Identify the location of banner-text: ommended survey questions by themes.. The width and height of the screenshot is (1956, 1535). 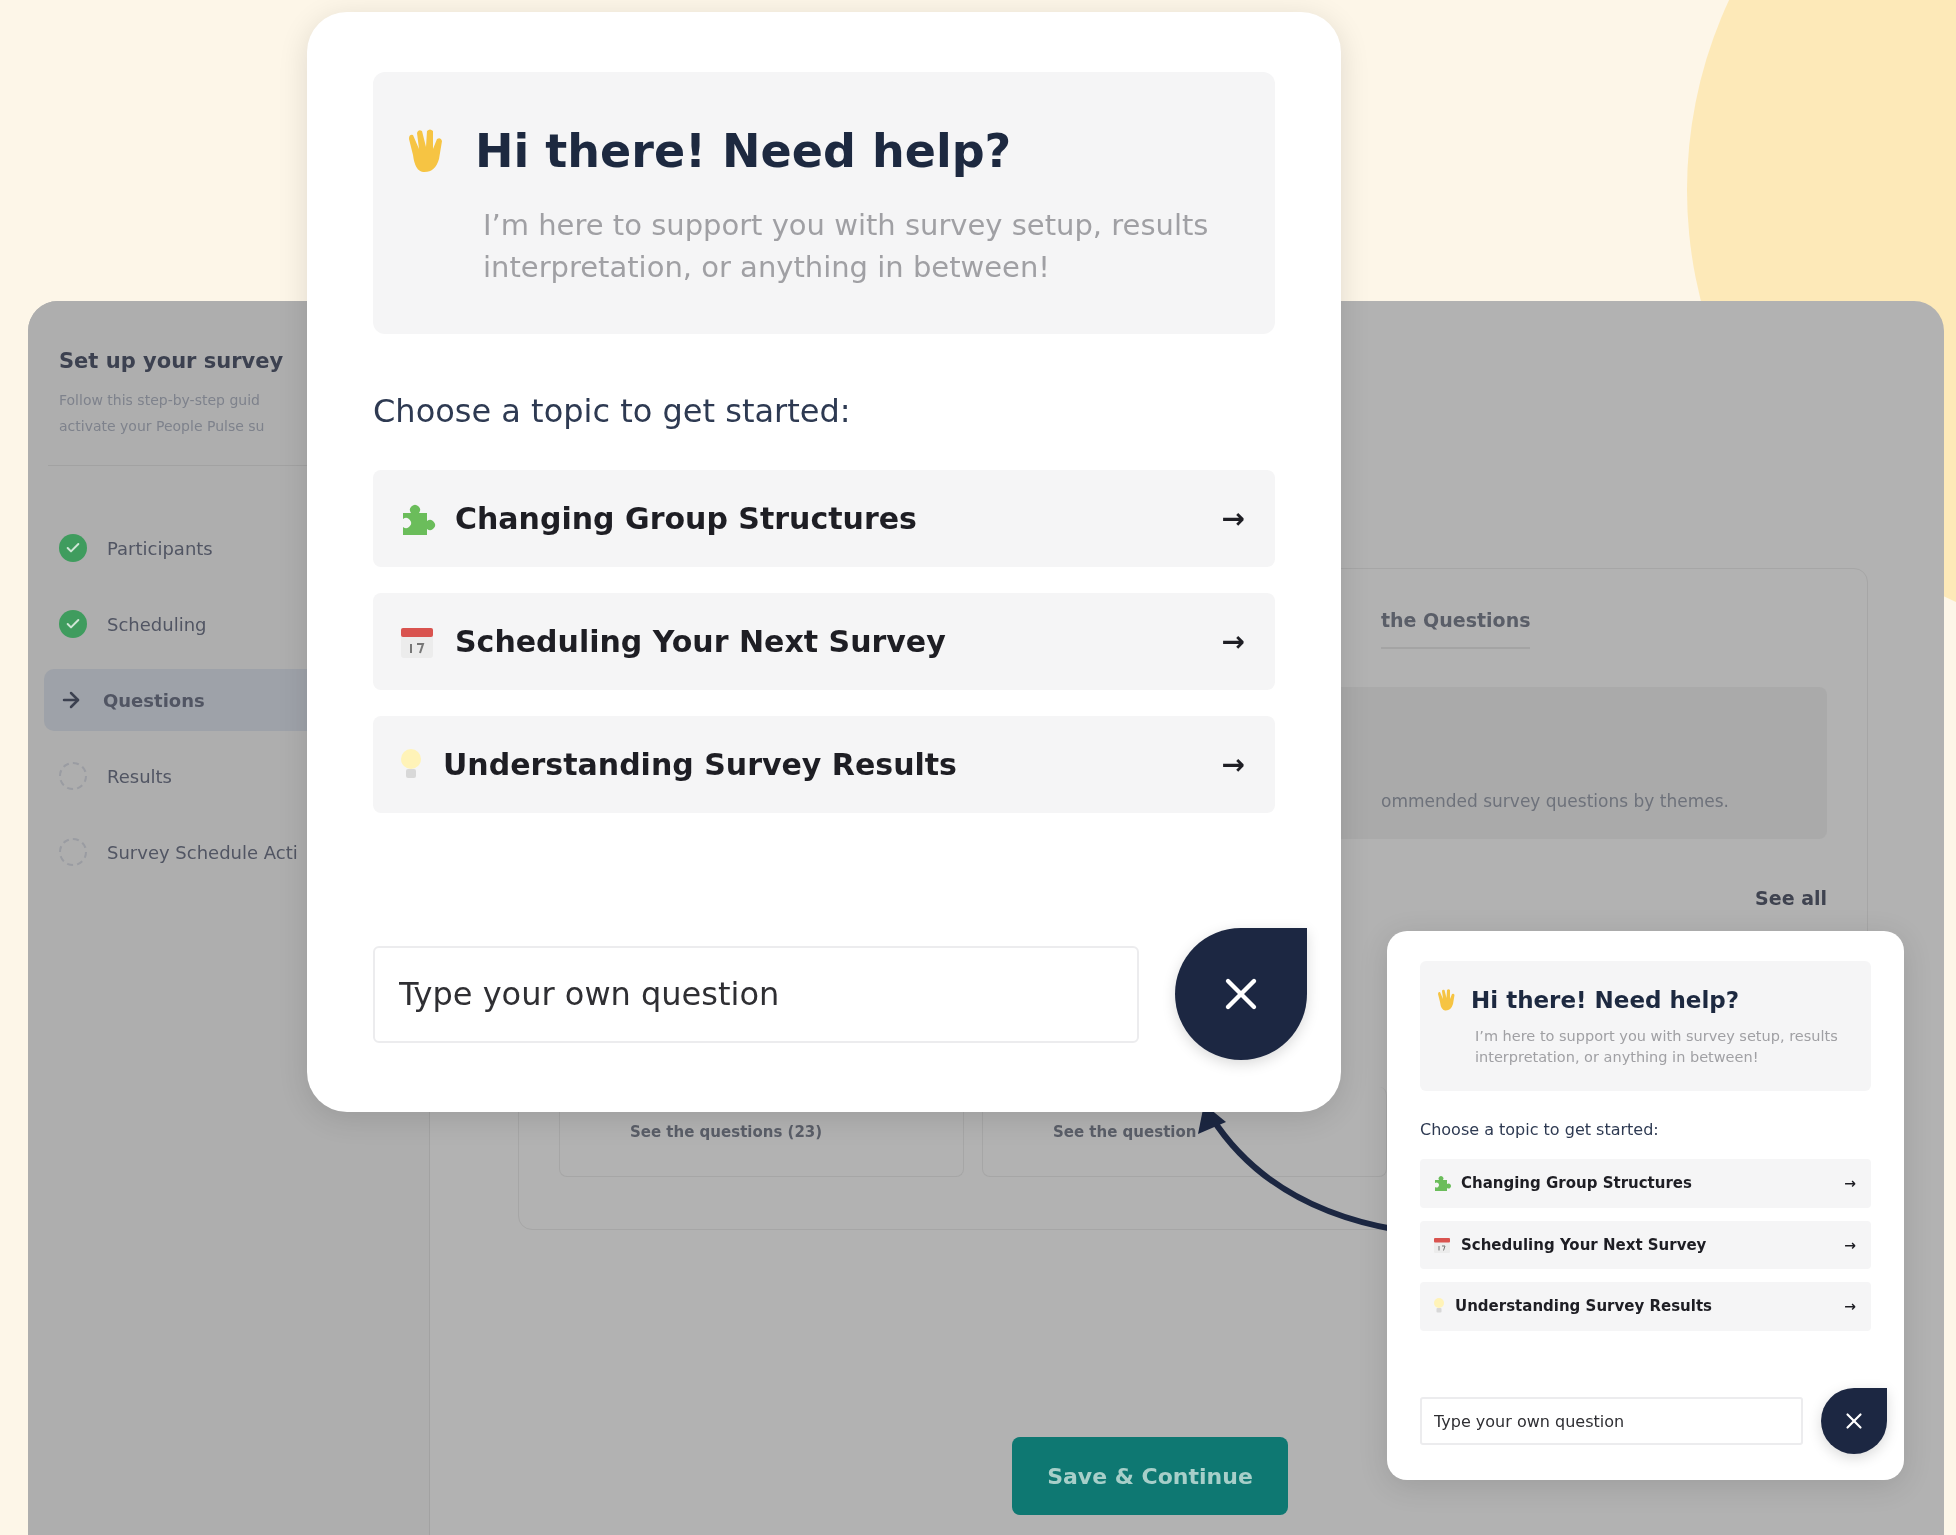
(1555, 801).